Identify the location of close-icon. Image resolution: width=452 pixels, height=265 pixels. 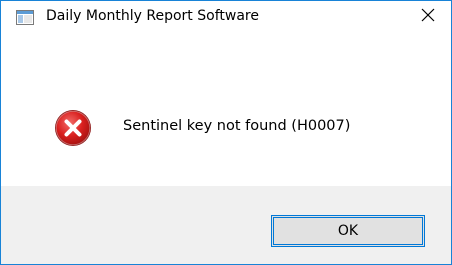
(428, 16).